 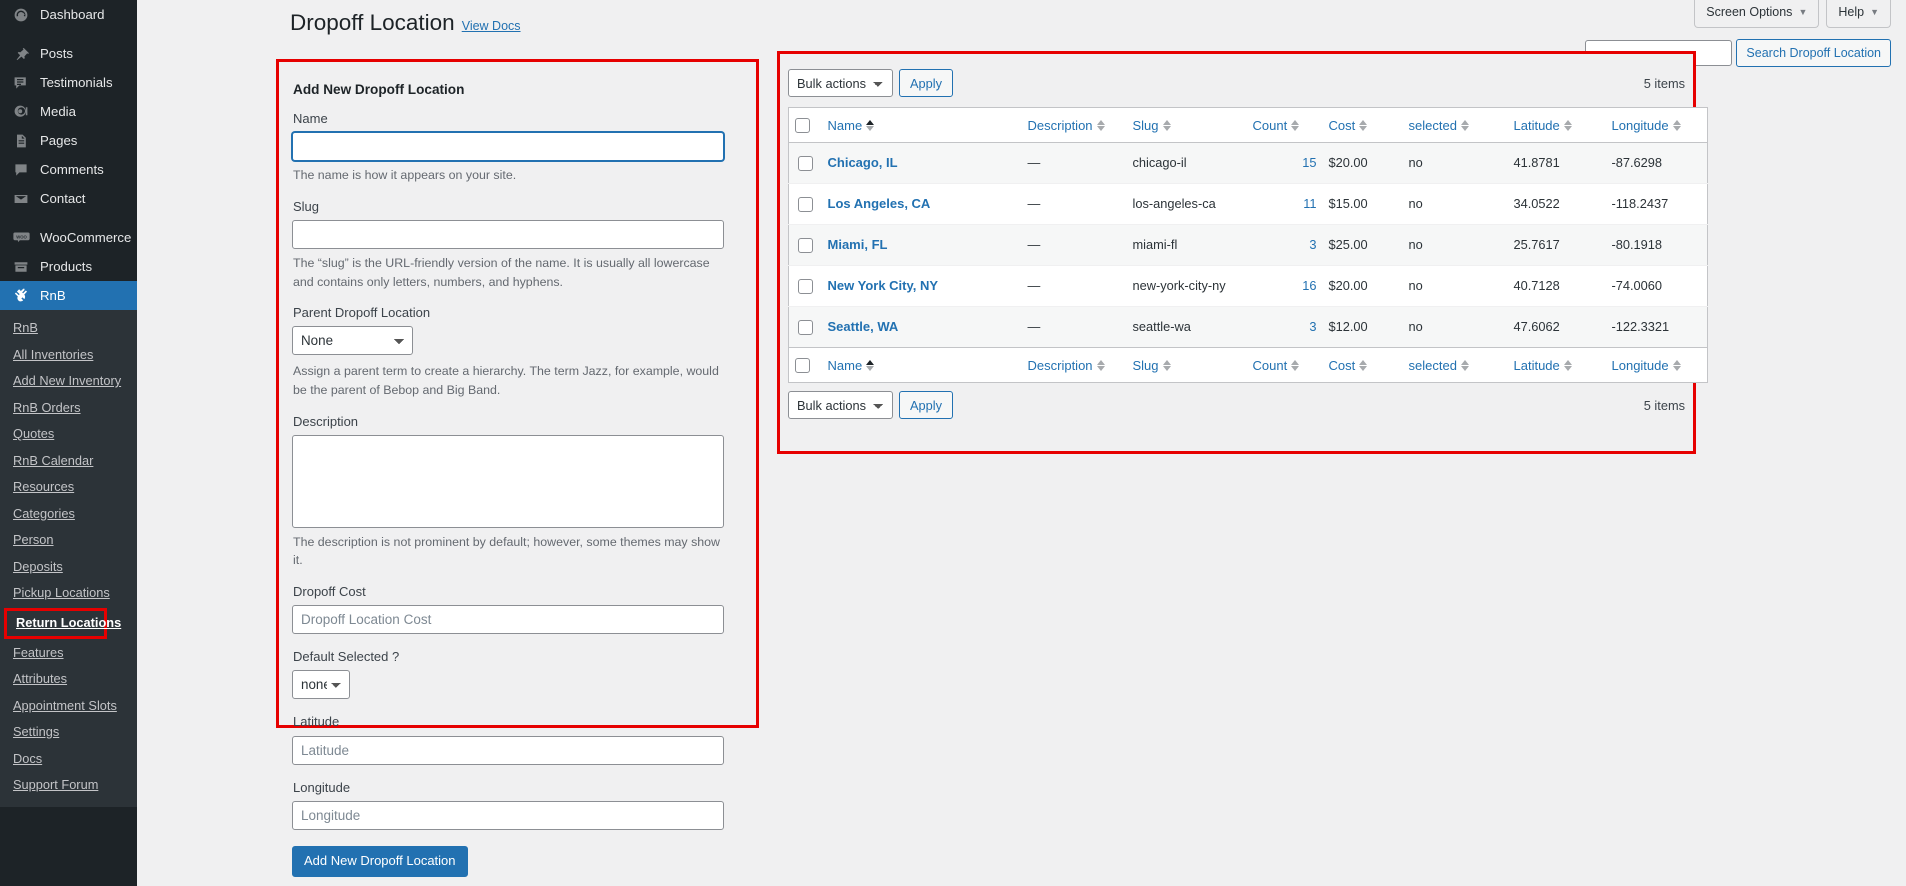 What do you see at coordinates (72, 169) in the screenshot?
I see `sidebar-item-label: Comments` at bounding box center [72, 169].